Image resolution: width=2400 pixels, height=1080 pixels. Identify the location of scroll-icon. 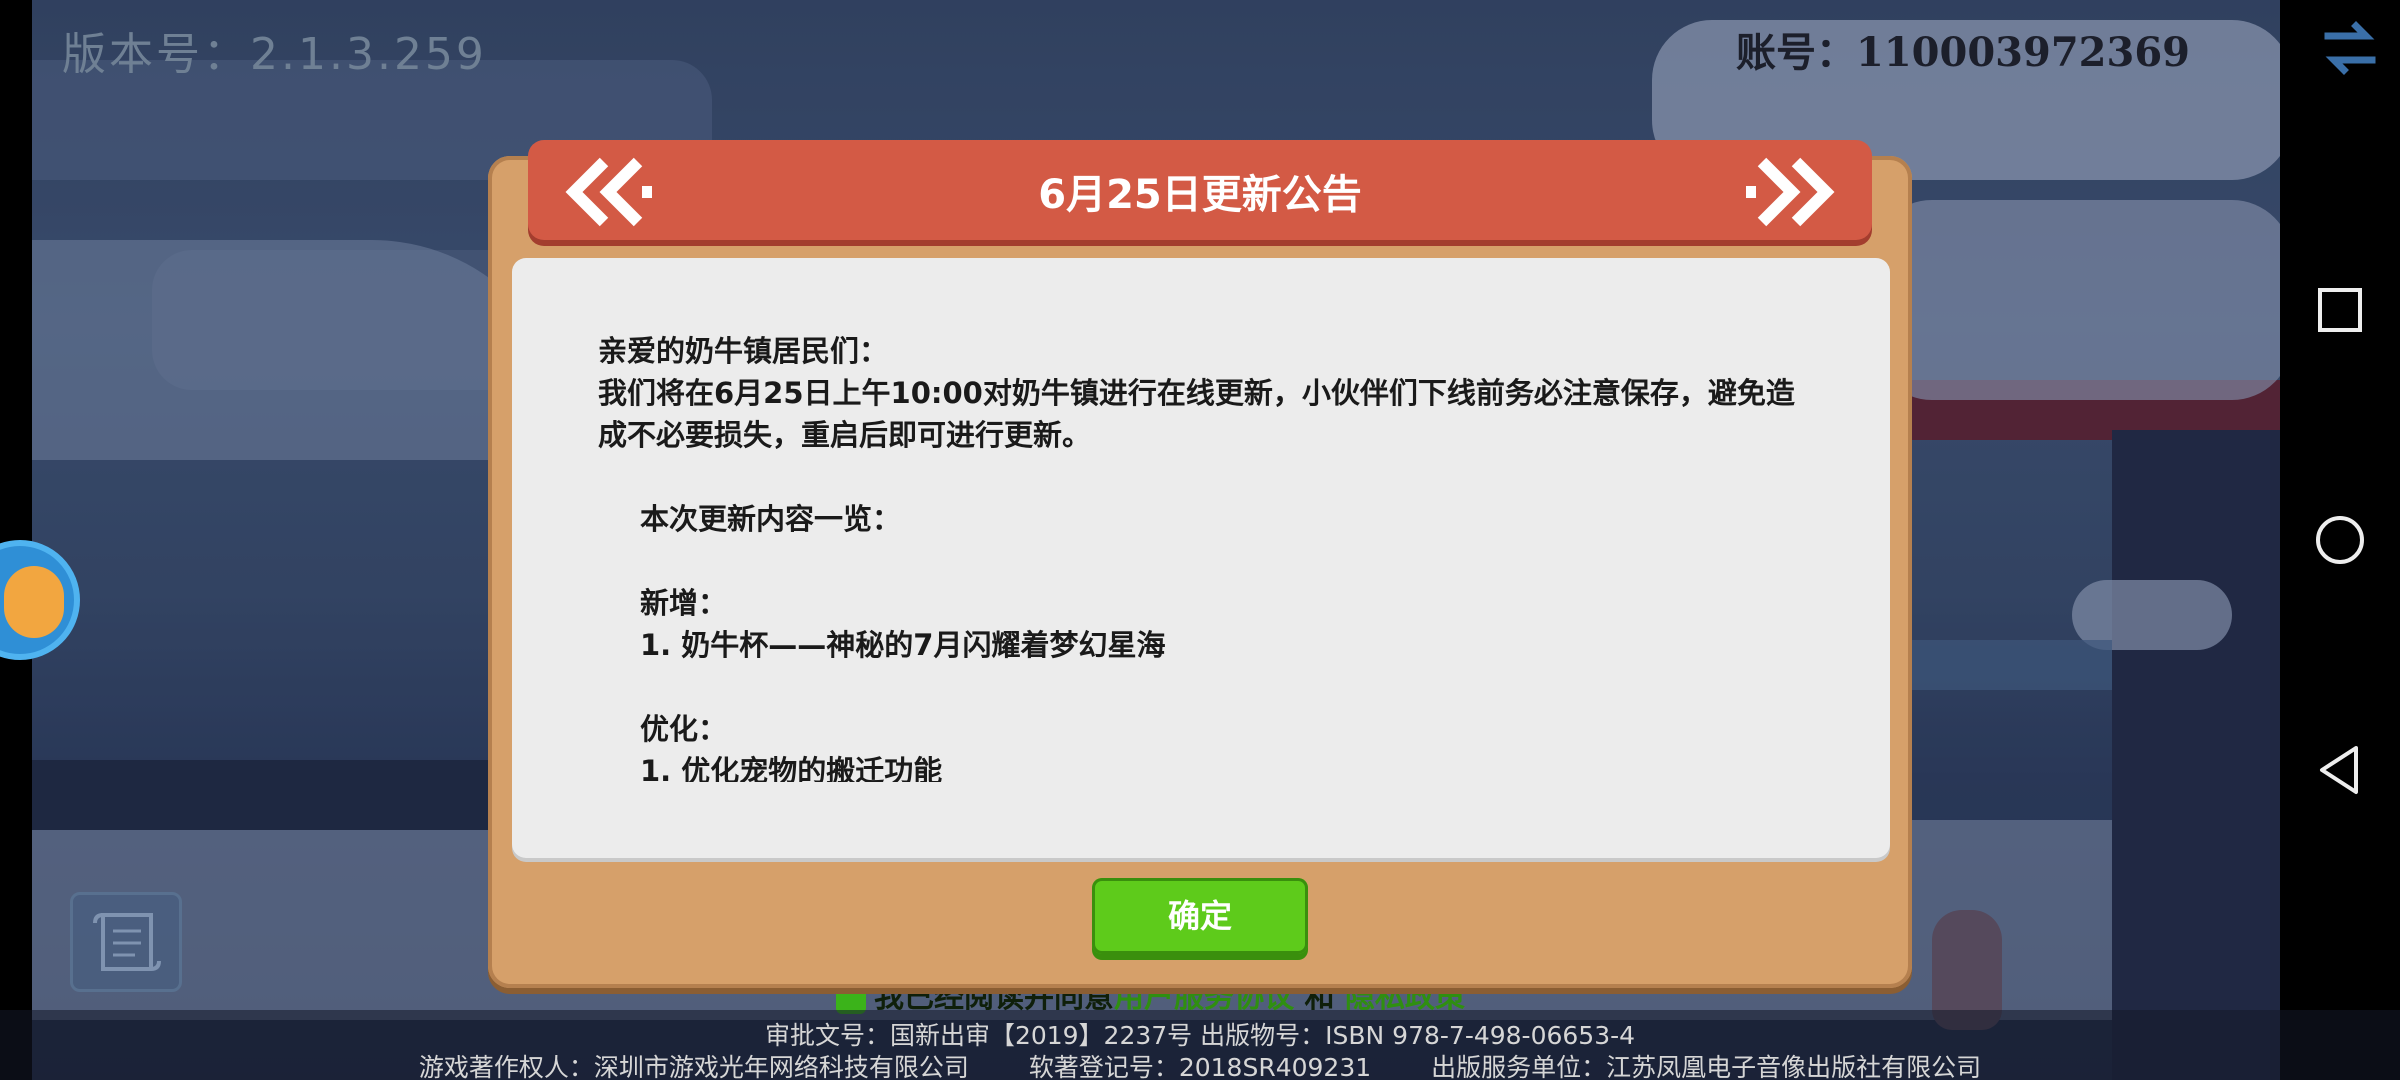
(127, 942).